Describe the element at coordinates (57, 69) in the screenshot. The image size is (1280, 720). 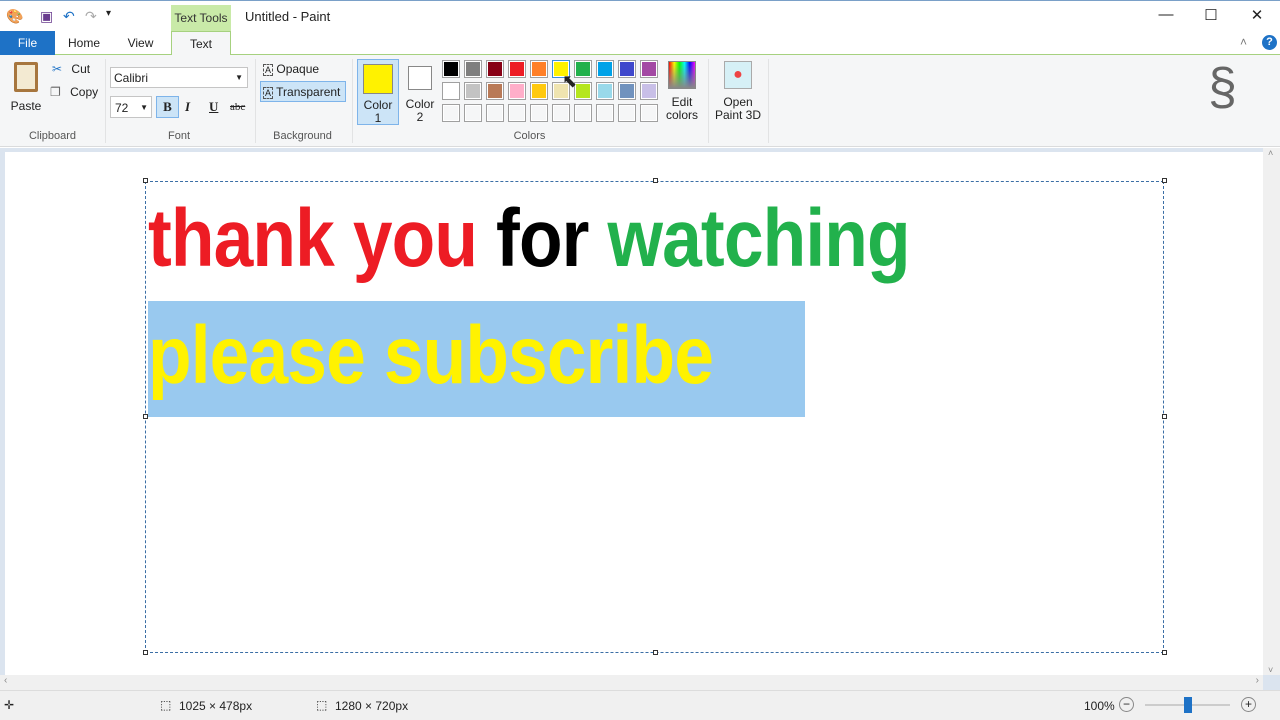
I see `scissors-icon: ✂` at that location.